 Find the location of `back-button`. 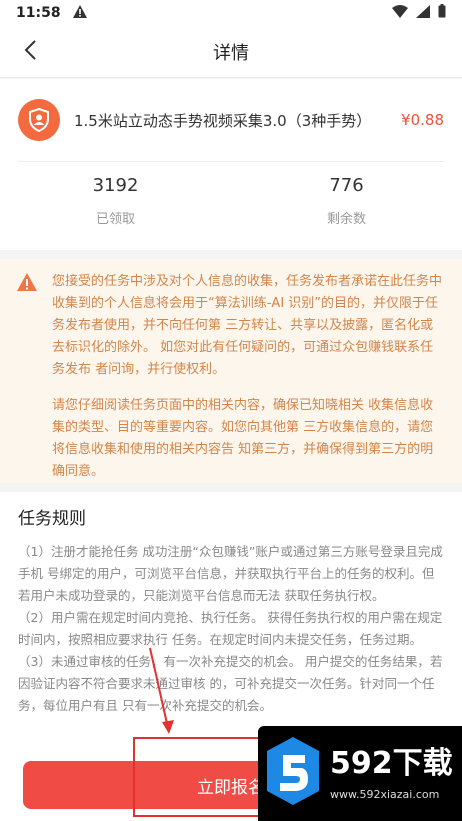

back-button is located at coordinates (30, 52).